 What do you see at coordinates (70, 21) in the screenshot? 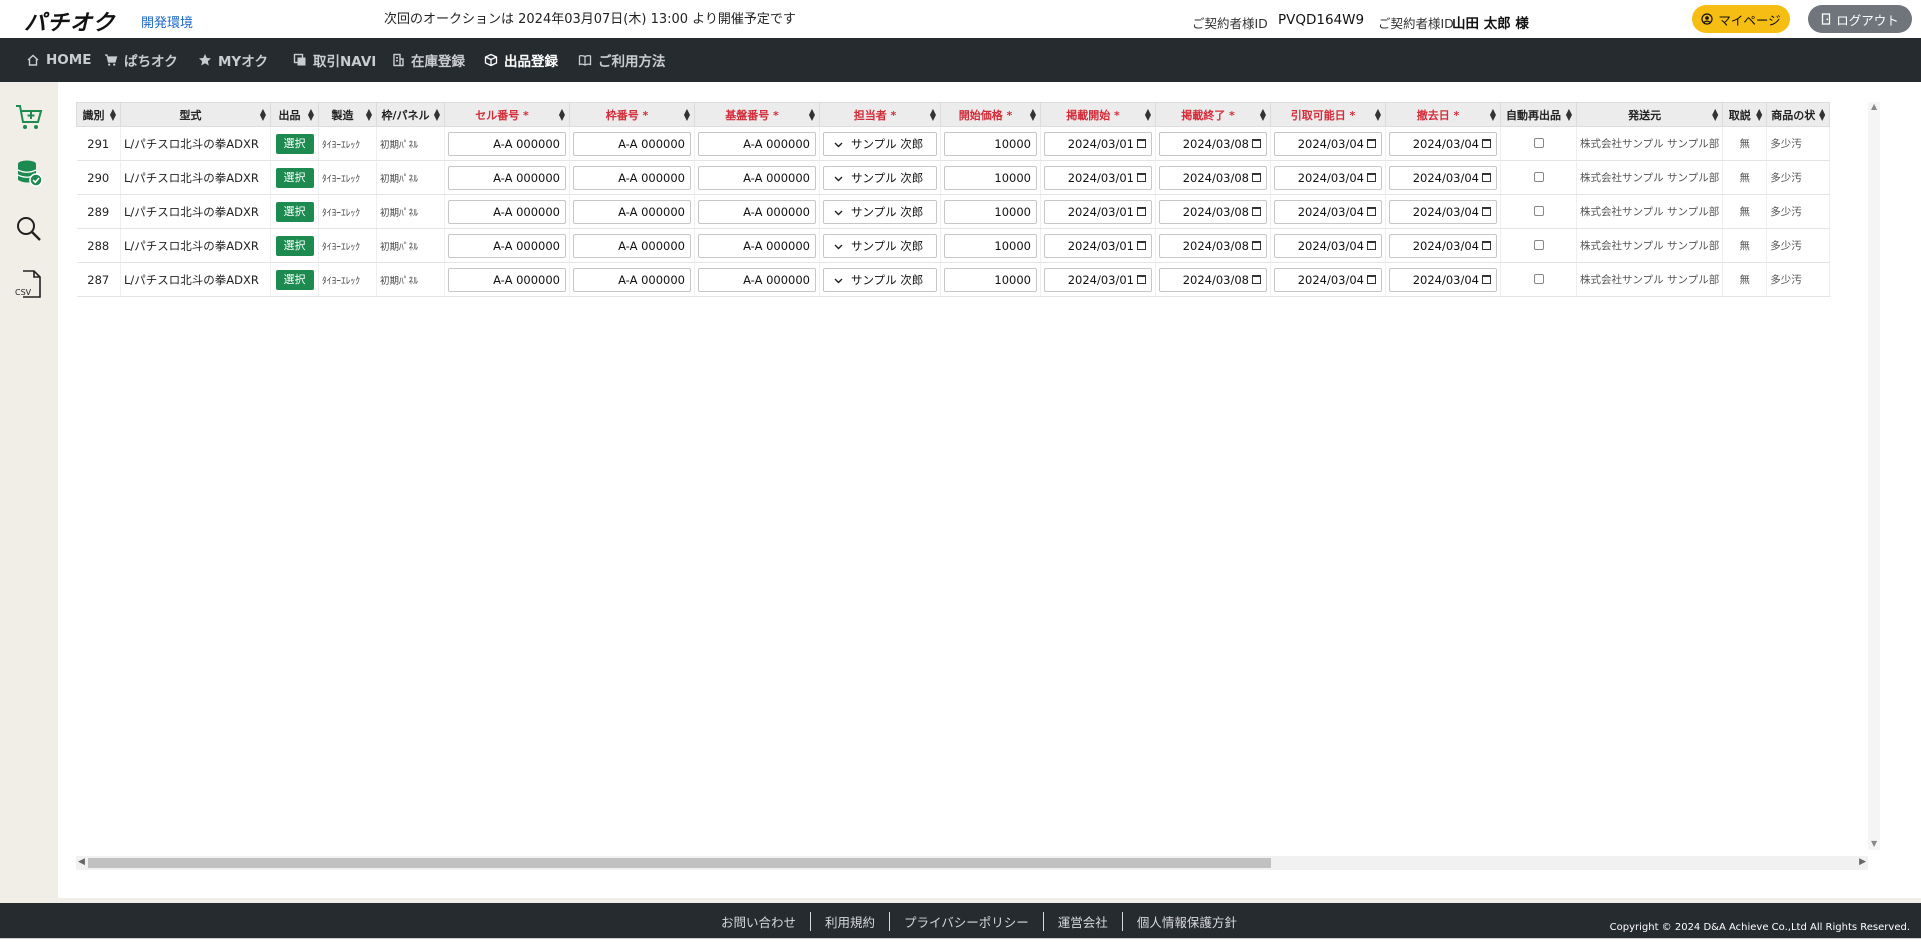
I see `site-logo: パチオク` at bounding box center [70, 21].